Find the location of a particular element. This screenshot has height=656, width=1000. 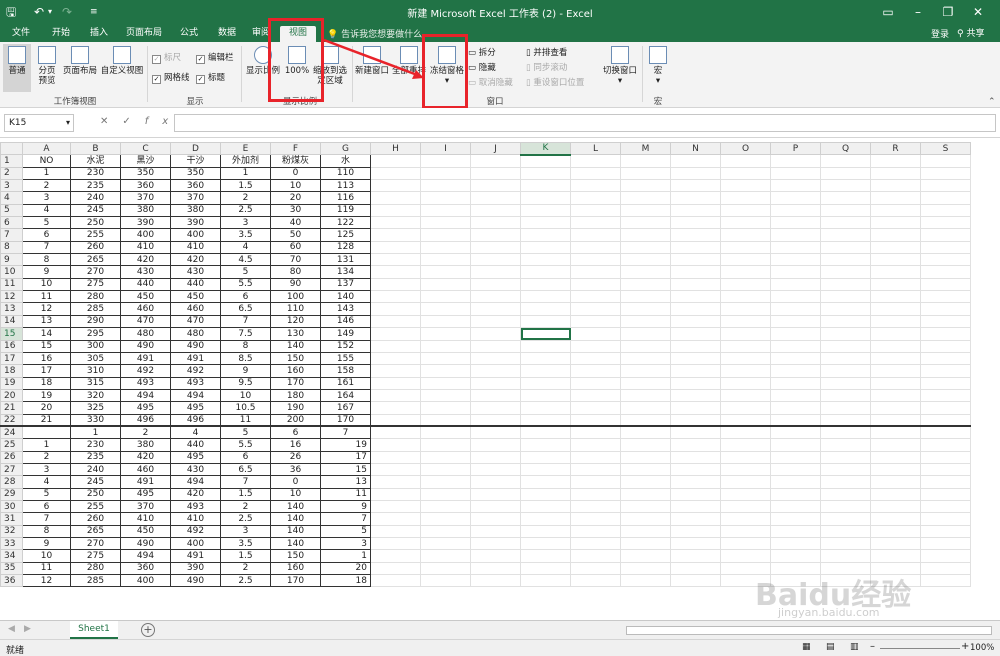

select-all-corner is located at coordinates (11, 149).